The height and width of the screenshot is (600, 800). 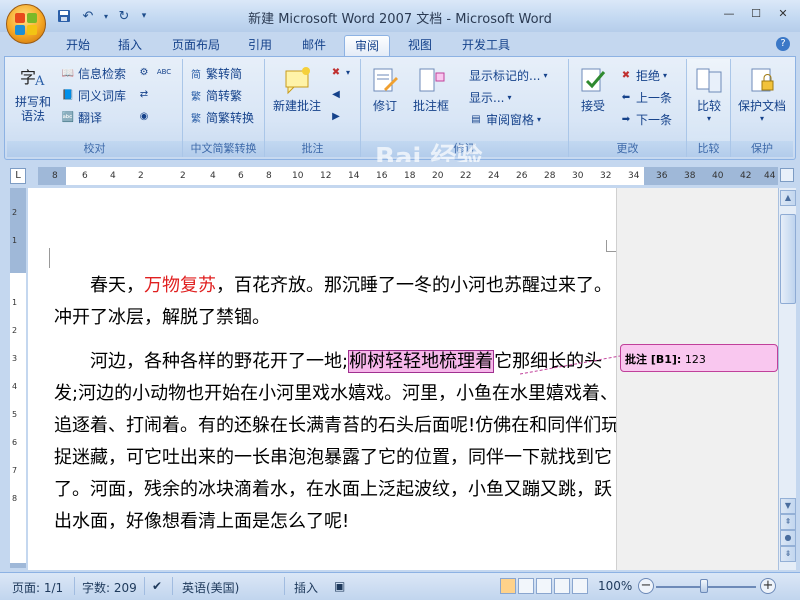 I want to click on simplified-to-traditional-button: 繁简转繁, so click(x=215, y=95).